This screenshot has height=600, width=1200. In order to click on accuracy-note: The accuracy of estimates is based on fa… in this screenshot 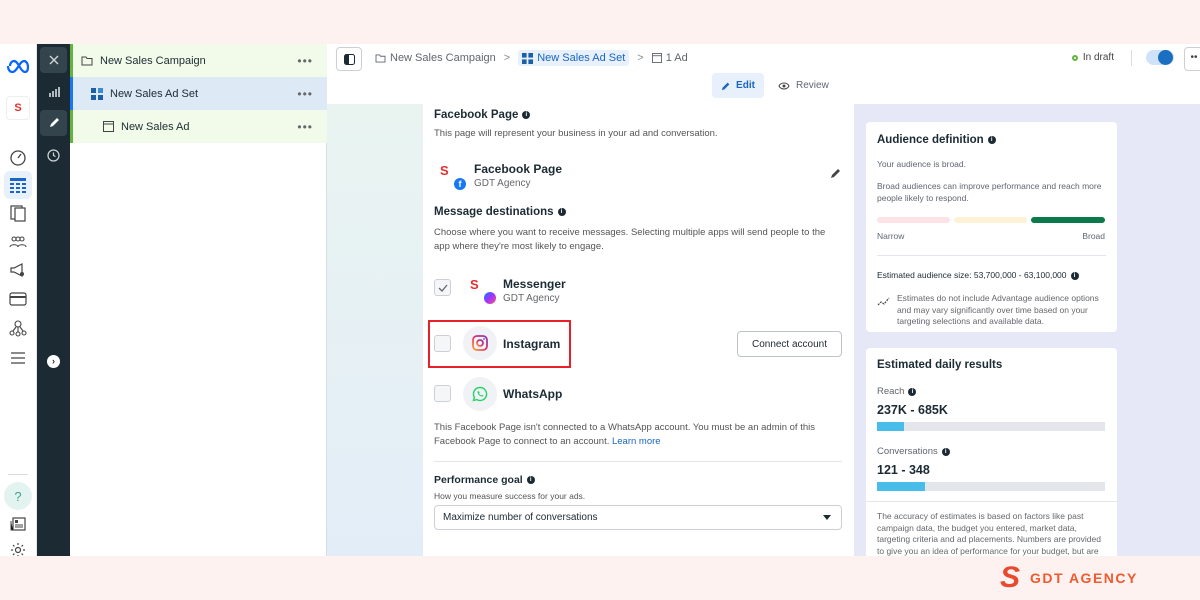, I will do `click(989, 533)`.